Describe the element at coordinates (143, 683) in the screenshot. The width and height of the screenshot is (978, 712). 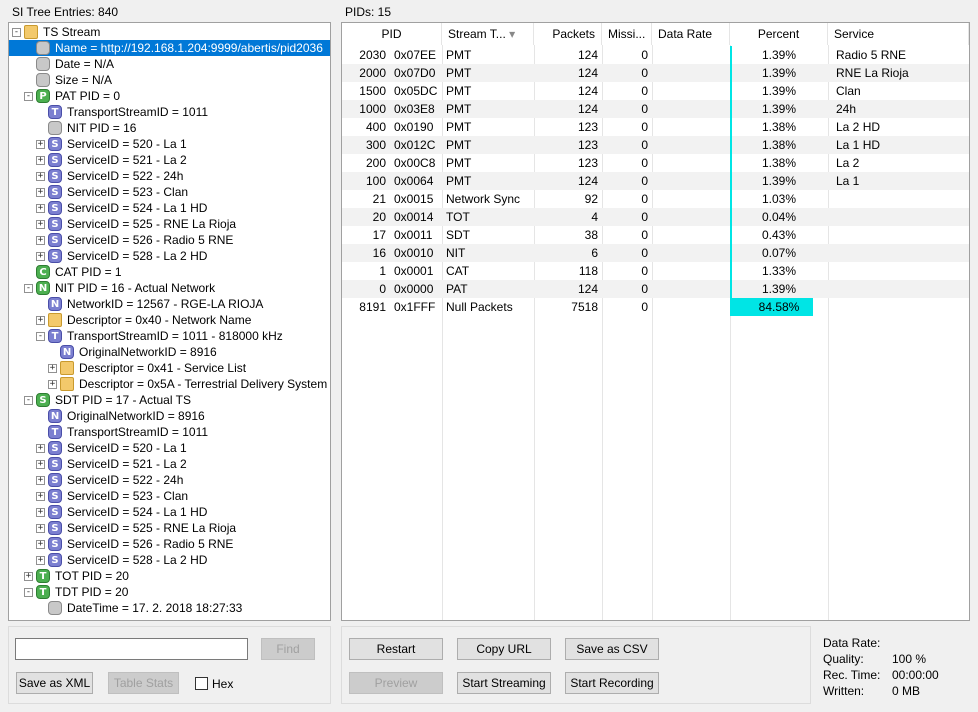
I see `table-stats-button: Table Stats` at that location.